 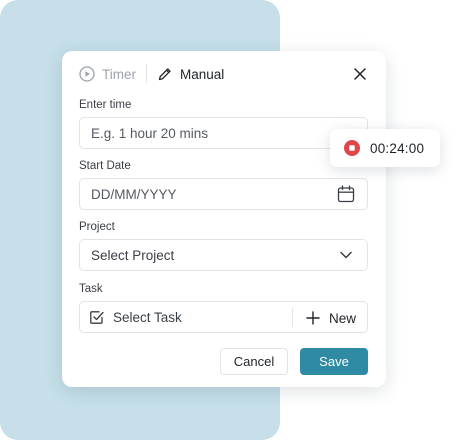 What do you see at coordinates (292, 317) in the screenshot?
I see `task-divider` at bounding box center [292, 317].